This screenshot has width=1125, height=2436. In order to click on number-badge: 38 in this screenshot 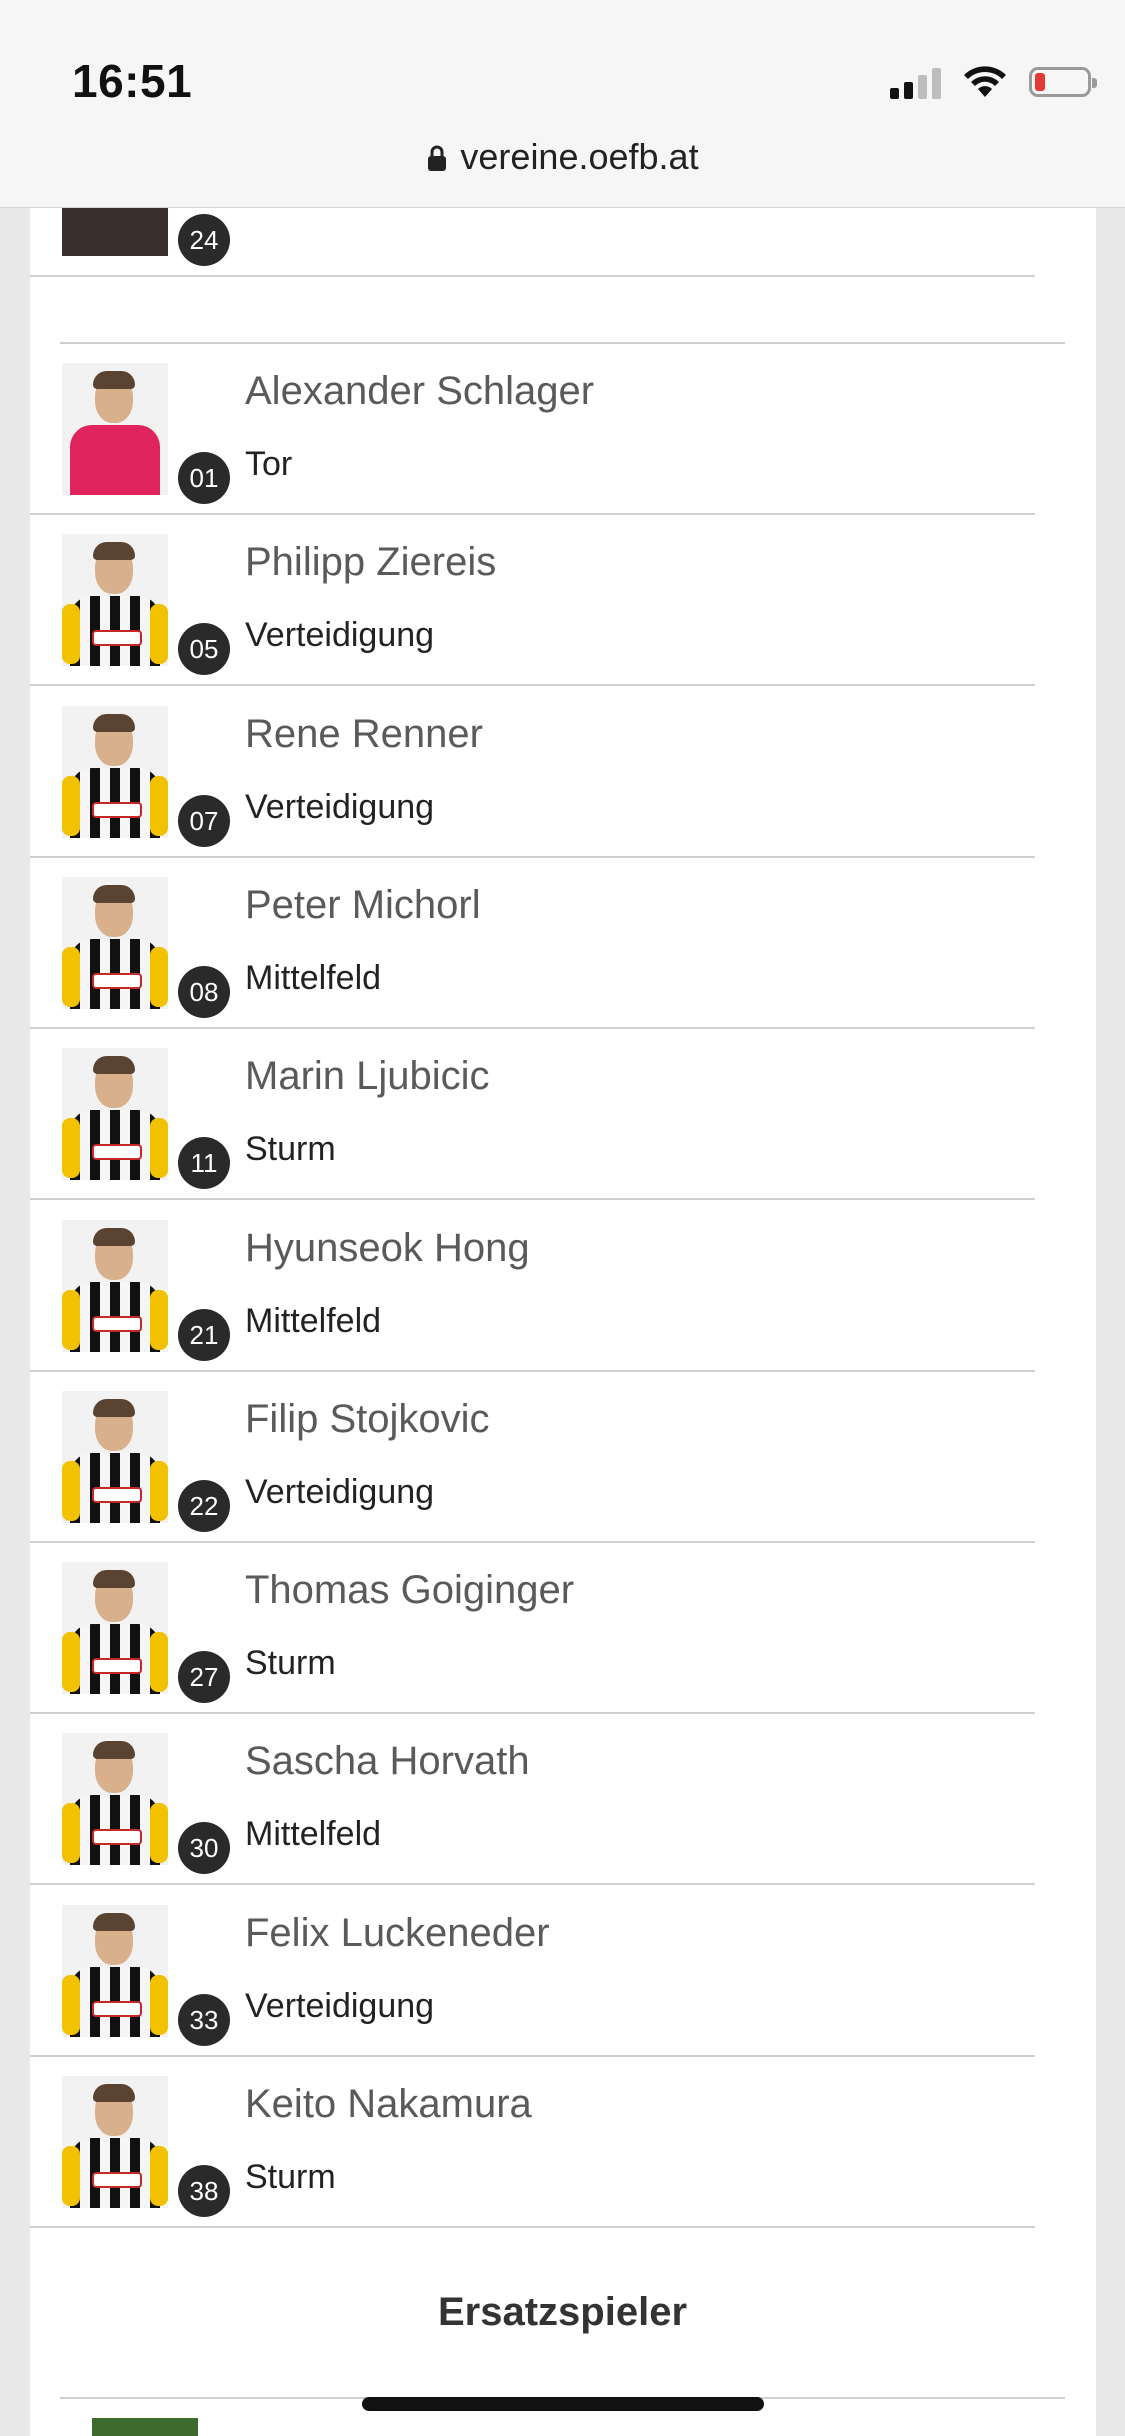, I will do `click(204, 2191)`.